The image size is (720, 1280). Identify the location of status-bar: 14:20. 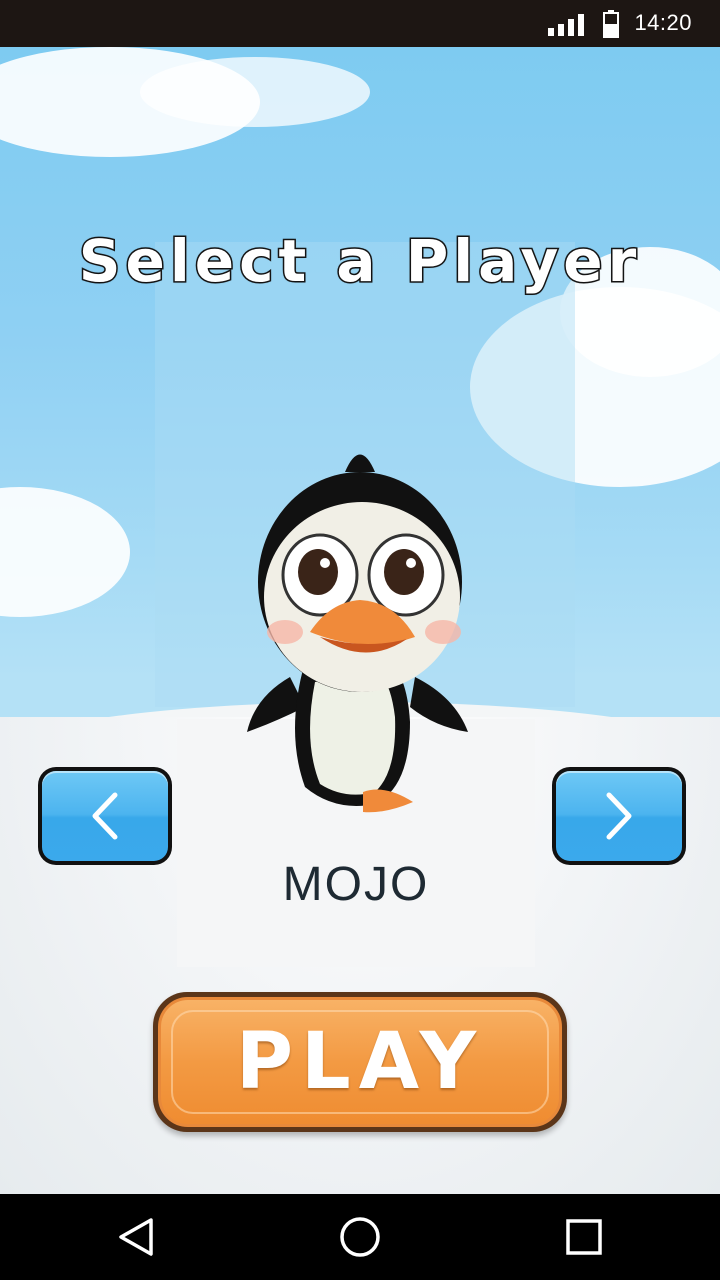
(360, 23).